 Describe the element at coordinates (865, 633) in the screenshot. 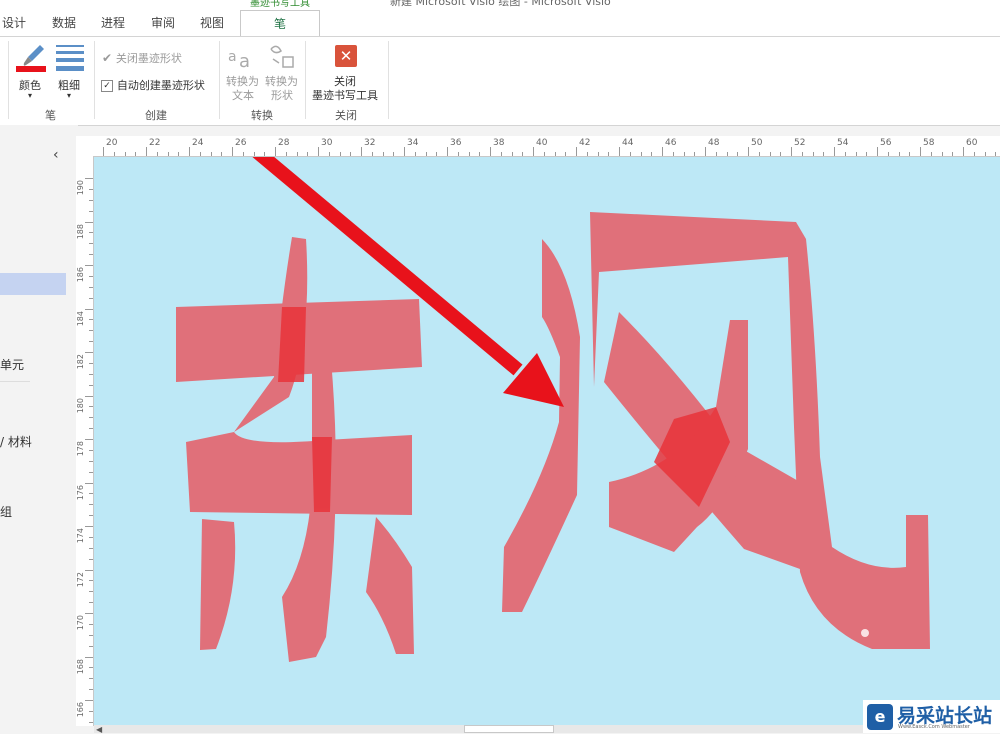

I see `ink-dot` at that location.